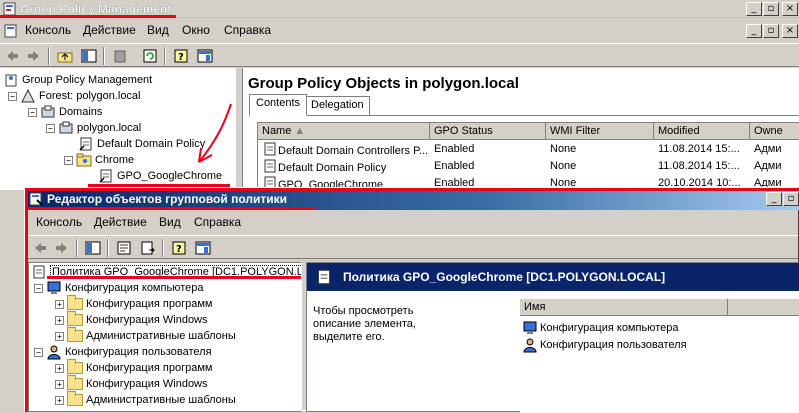  Describe the element at coordinates (702, 131) in the screenshot. I see `col-header-modified: Modified` at that location.